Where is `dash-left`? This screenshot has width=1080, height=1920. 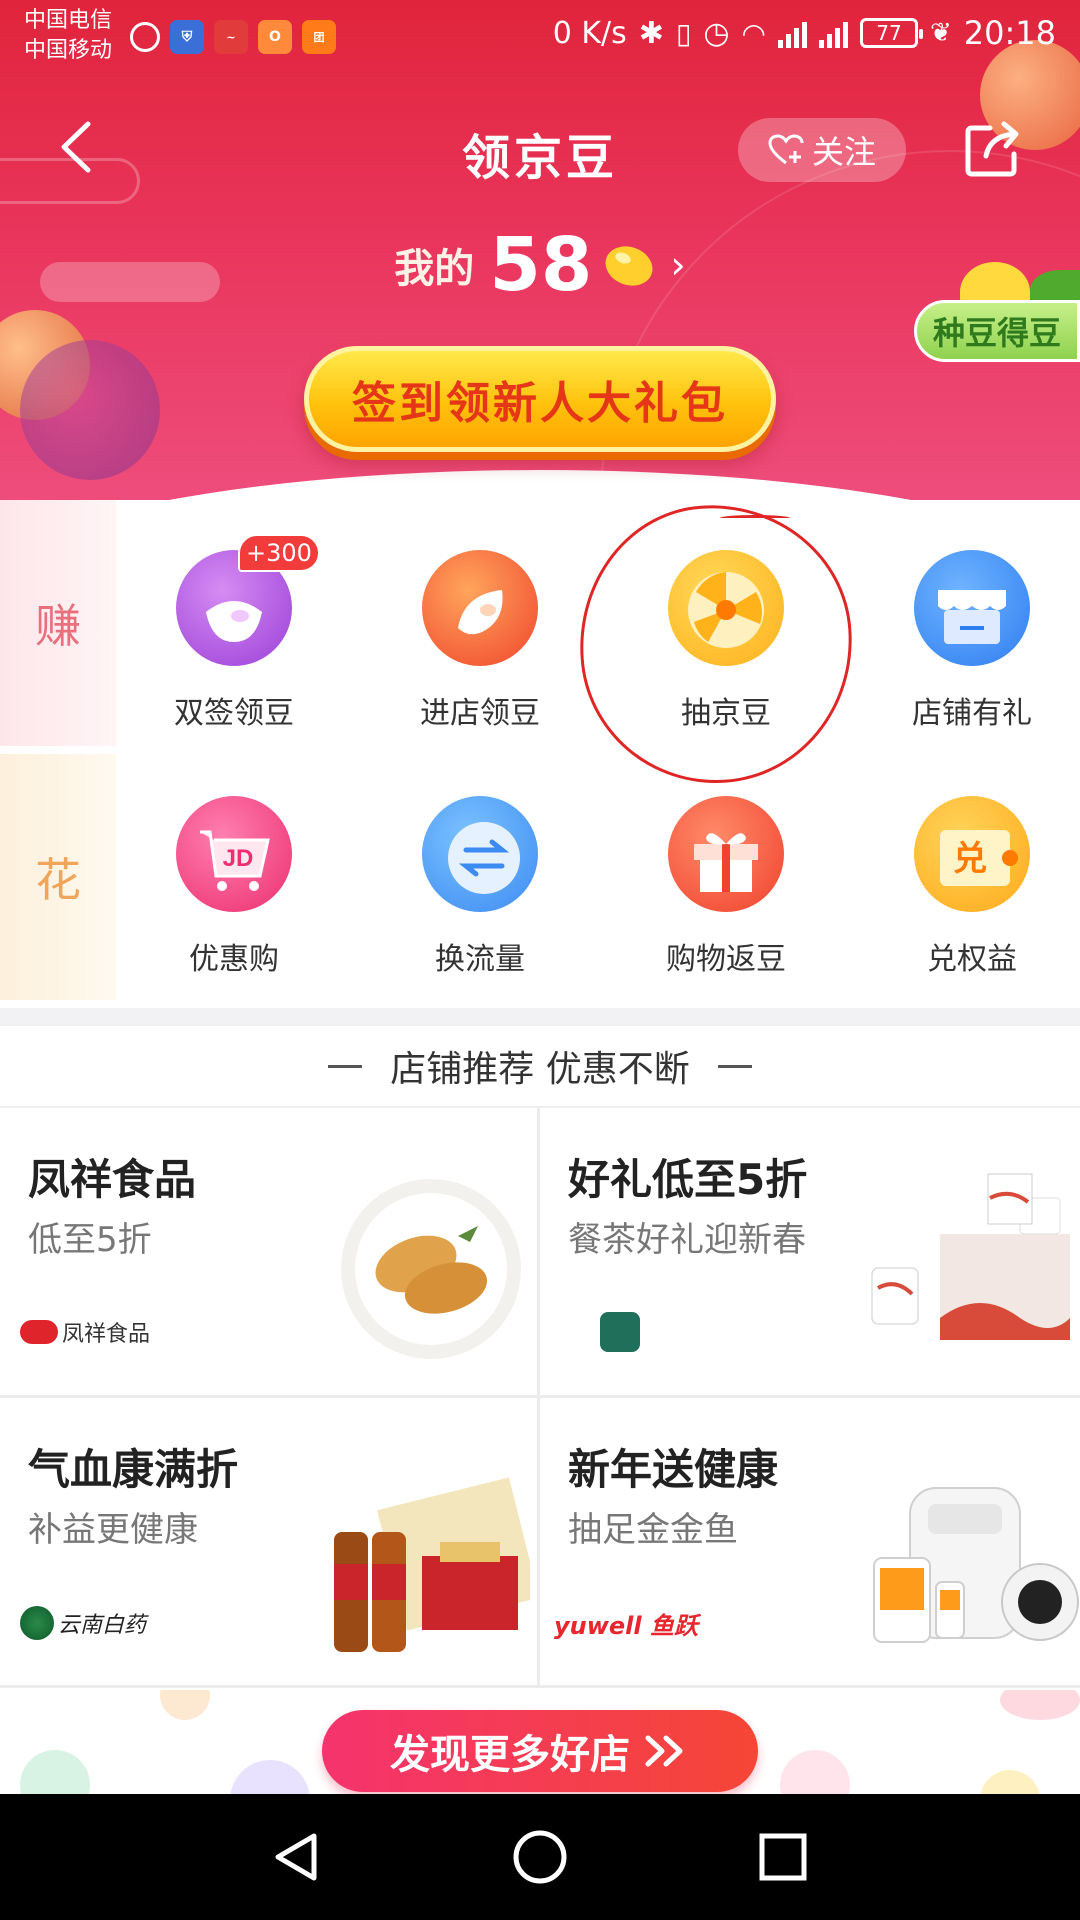
dash-left is located at coordinates (345, 1066).